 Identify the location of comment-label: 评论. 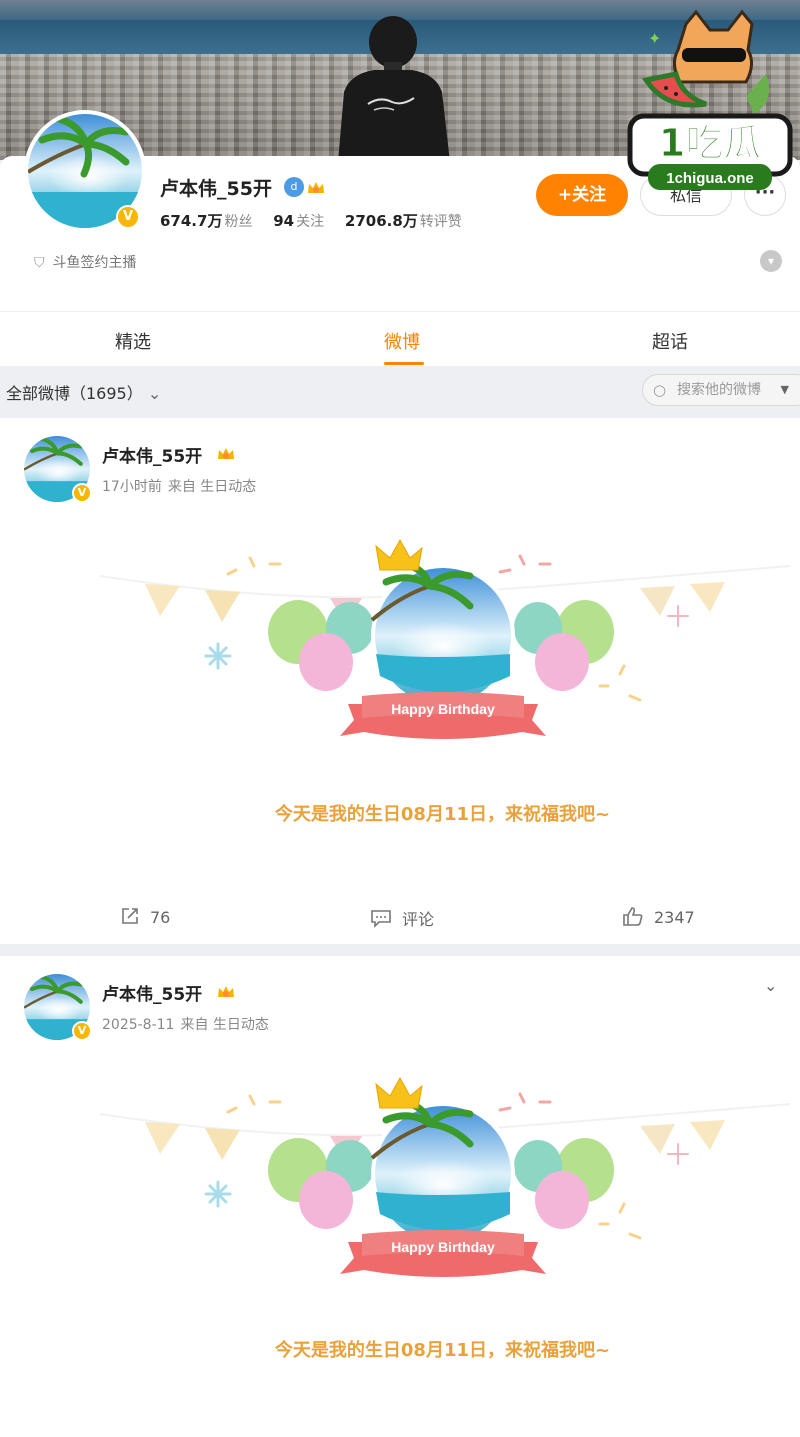
(418, 919).